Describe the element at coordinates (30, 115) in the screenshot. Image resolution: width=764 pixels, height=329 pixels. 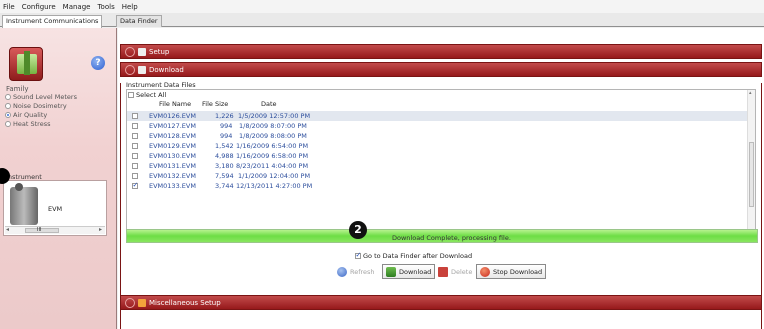
I see `family-option-label: Air Quality` at that location.